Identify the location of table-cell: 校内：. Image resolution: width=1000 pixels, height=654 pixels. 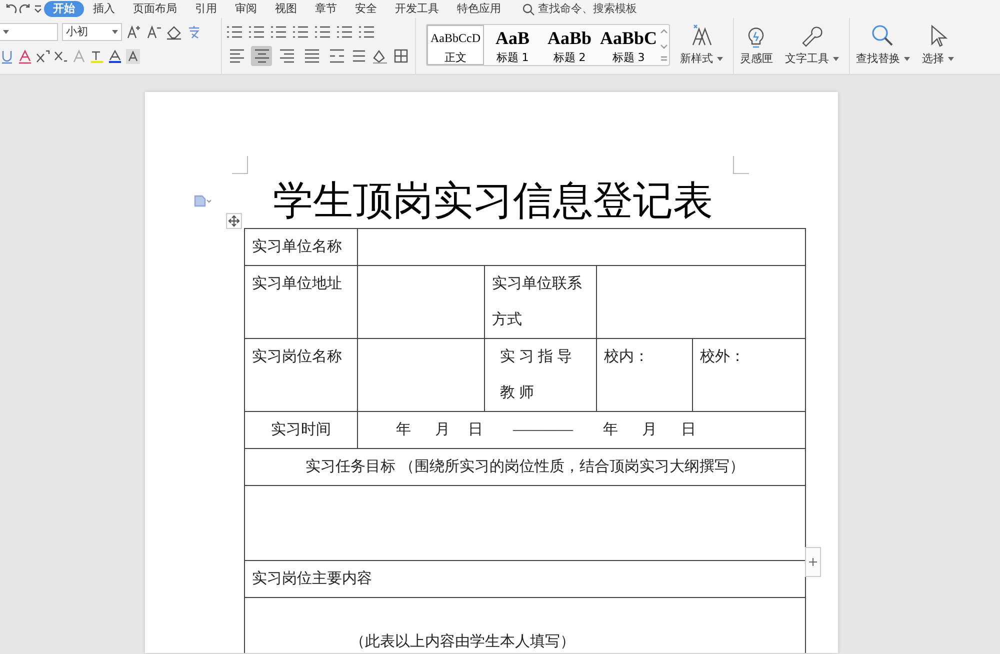
(644, 375).